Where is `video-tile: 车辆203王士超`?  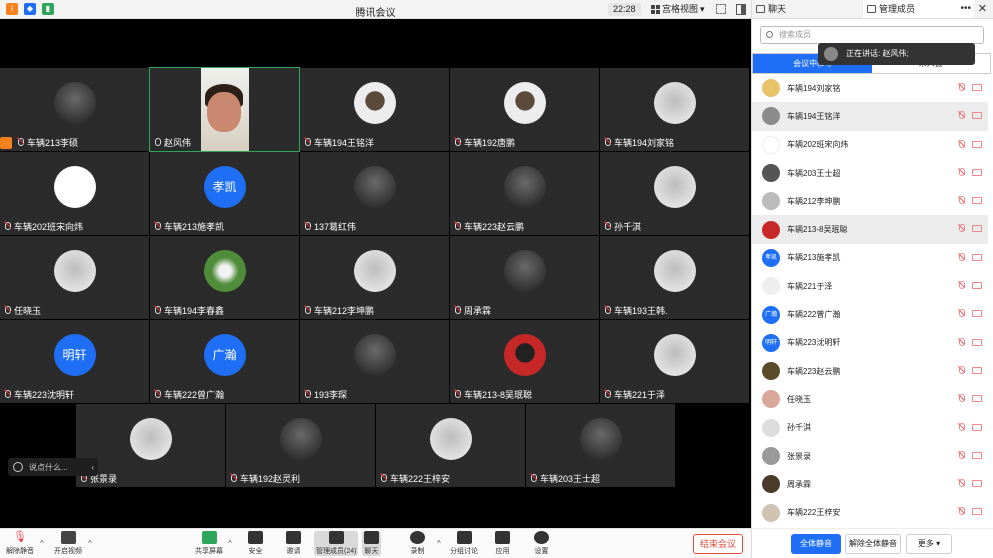
video-tile: 车辆203王士超 is located at coordinates (600, 445).